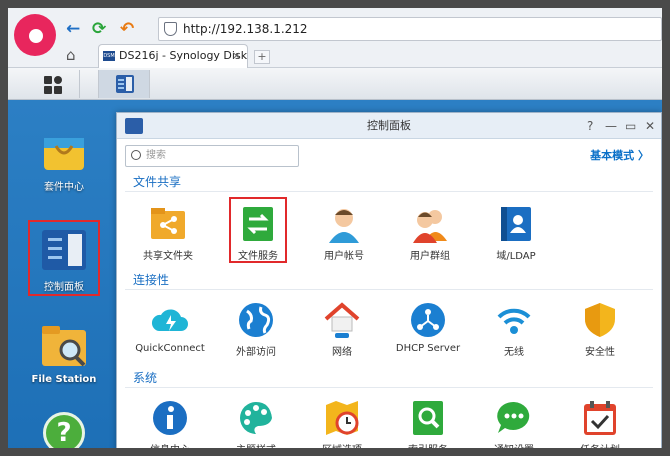 Image resolution: width=670 pixels, height=456 pixels. Describe the element at coordinates (256, 320) in the screenshot. I see `globe-icon` at that location.